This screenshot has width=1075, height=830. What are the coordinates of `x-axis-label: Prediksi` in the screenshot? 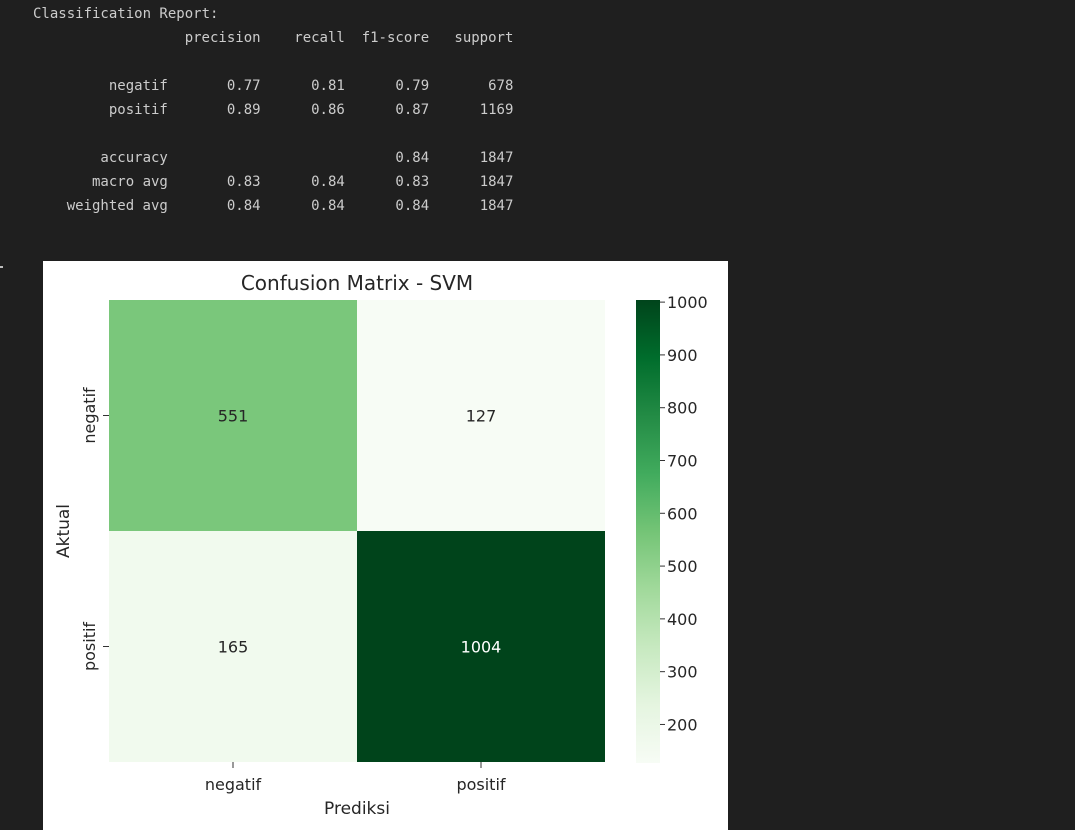 It's located at (357, 809).